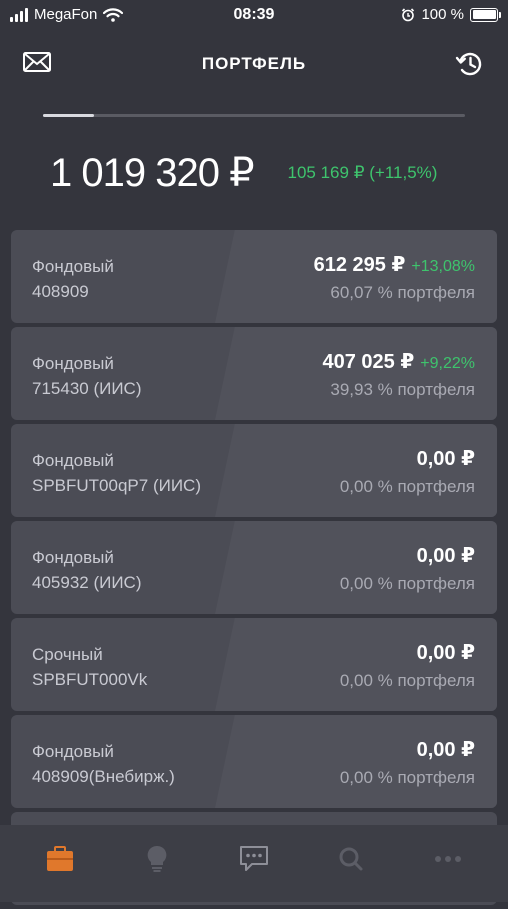  What do you see at coordinates (90, 679) in the screenshot?
I see `account-id: SPBFUT000Vk` at bounding box center [90, 679].